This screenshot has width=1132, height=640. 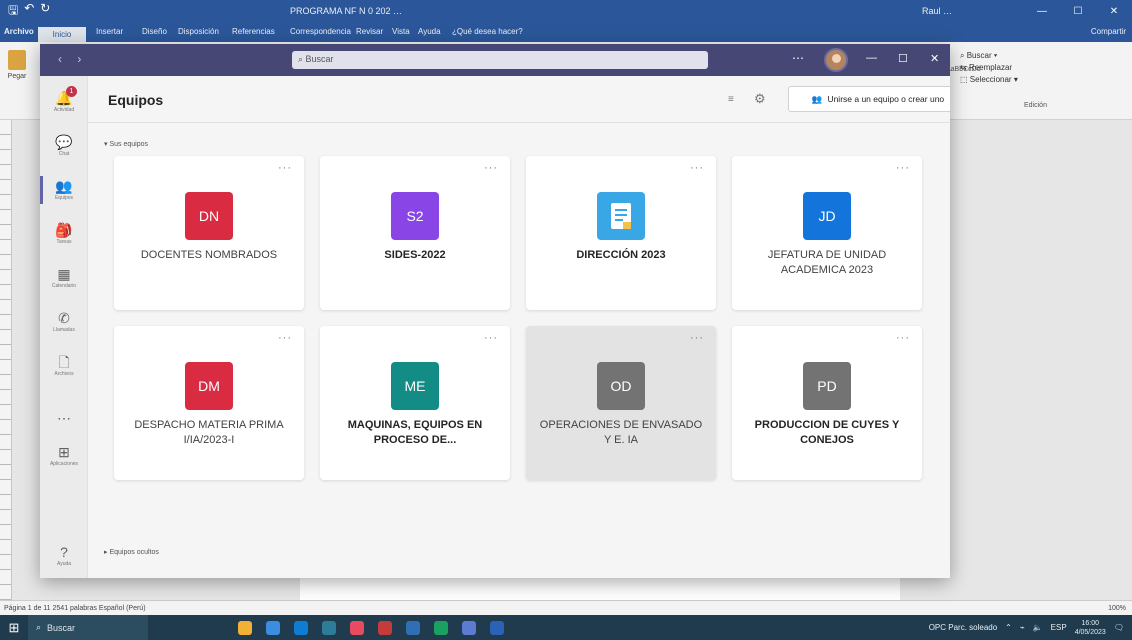 I want to click on find-button: ⌕ Buscar ▾, so click(x=989, y=56).